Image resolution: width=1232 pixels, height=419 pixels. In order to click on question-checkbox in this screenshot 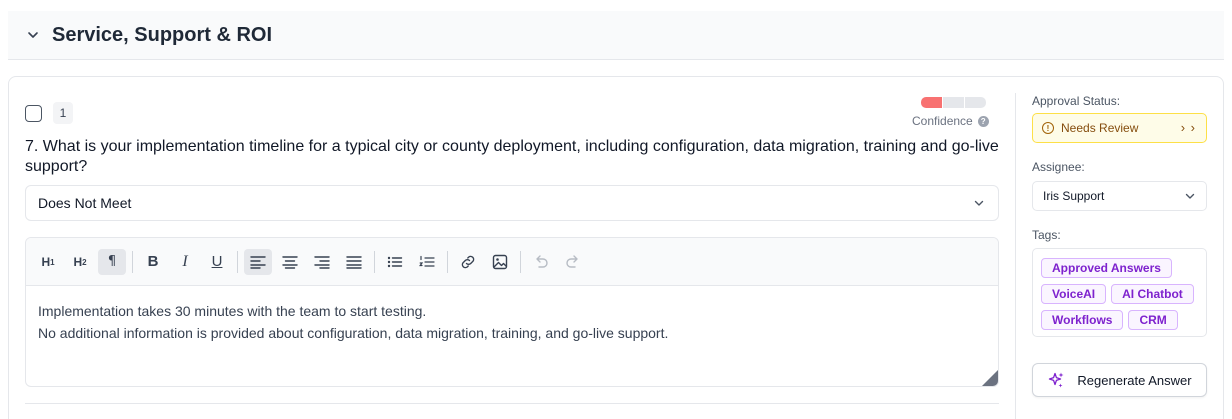, I will do `click(33, 113)`.